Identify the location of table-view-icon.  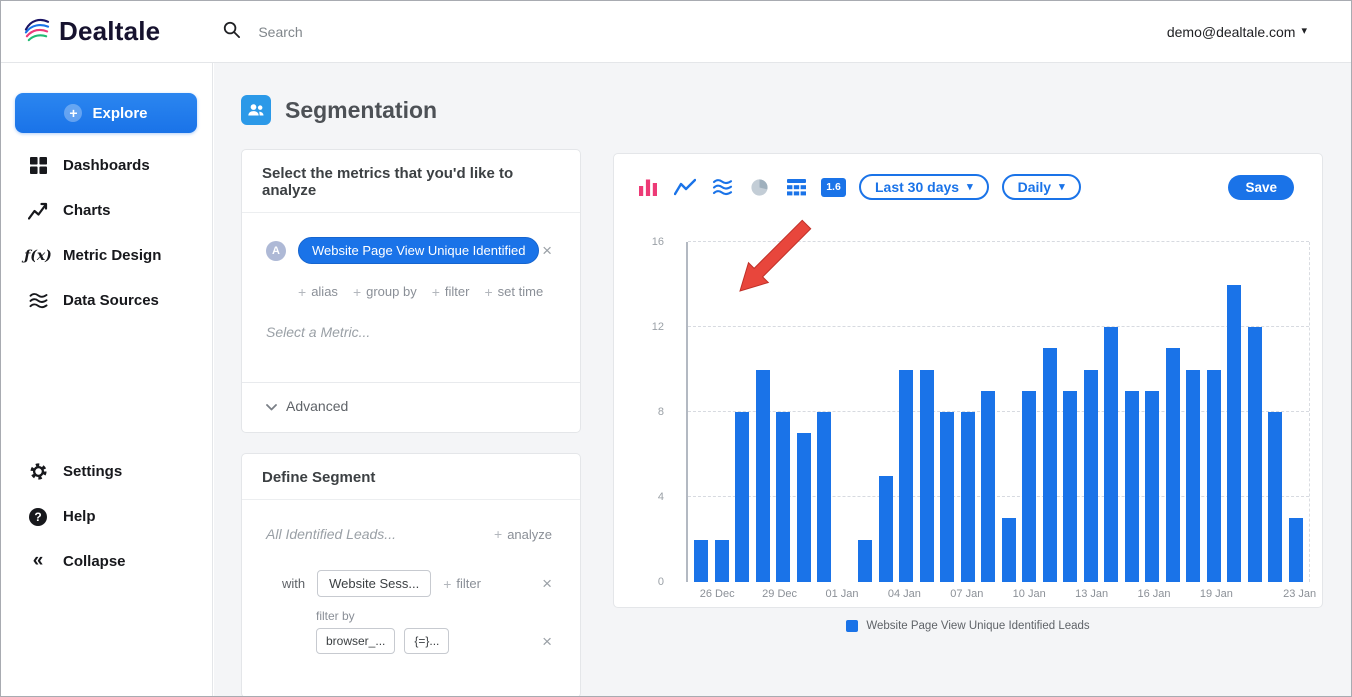
(796, 187).